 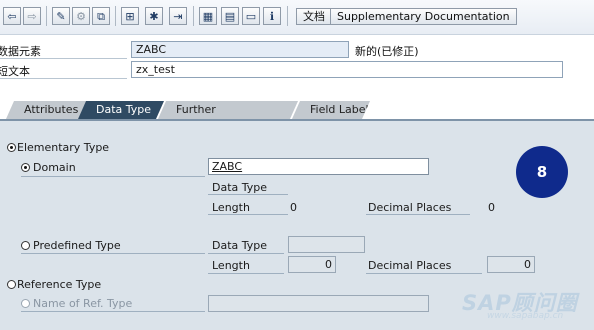 I want to click on domain-input: ZABC, so click(x=318, y=166).